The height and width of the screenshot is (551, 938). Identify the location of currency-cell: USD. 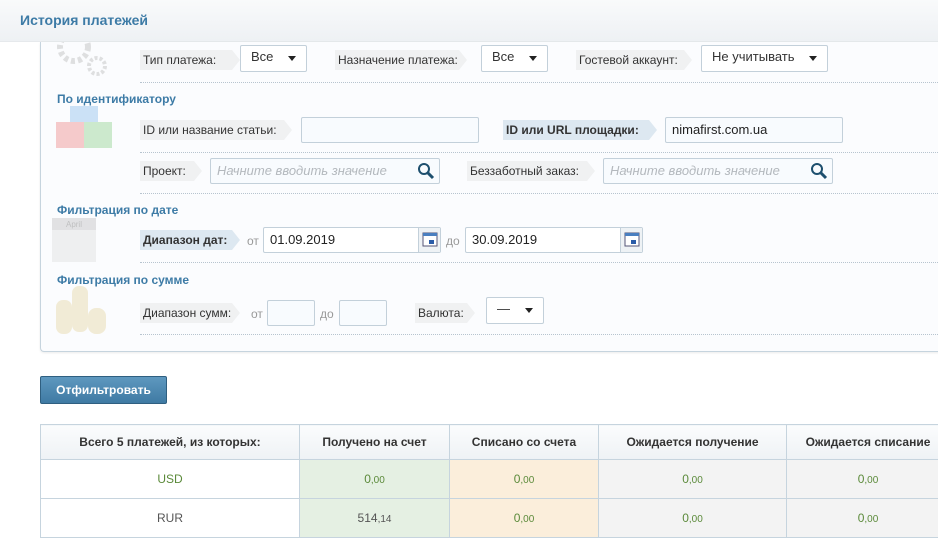
(170, 479).